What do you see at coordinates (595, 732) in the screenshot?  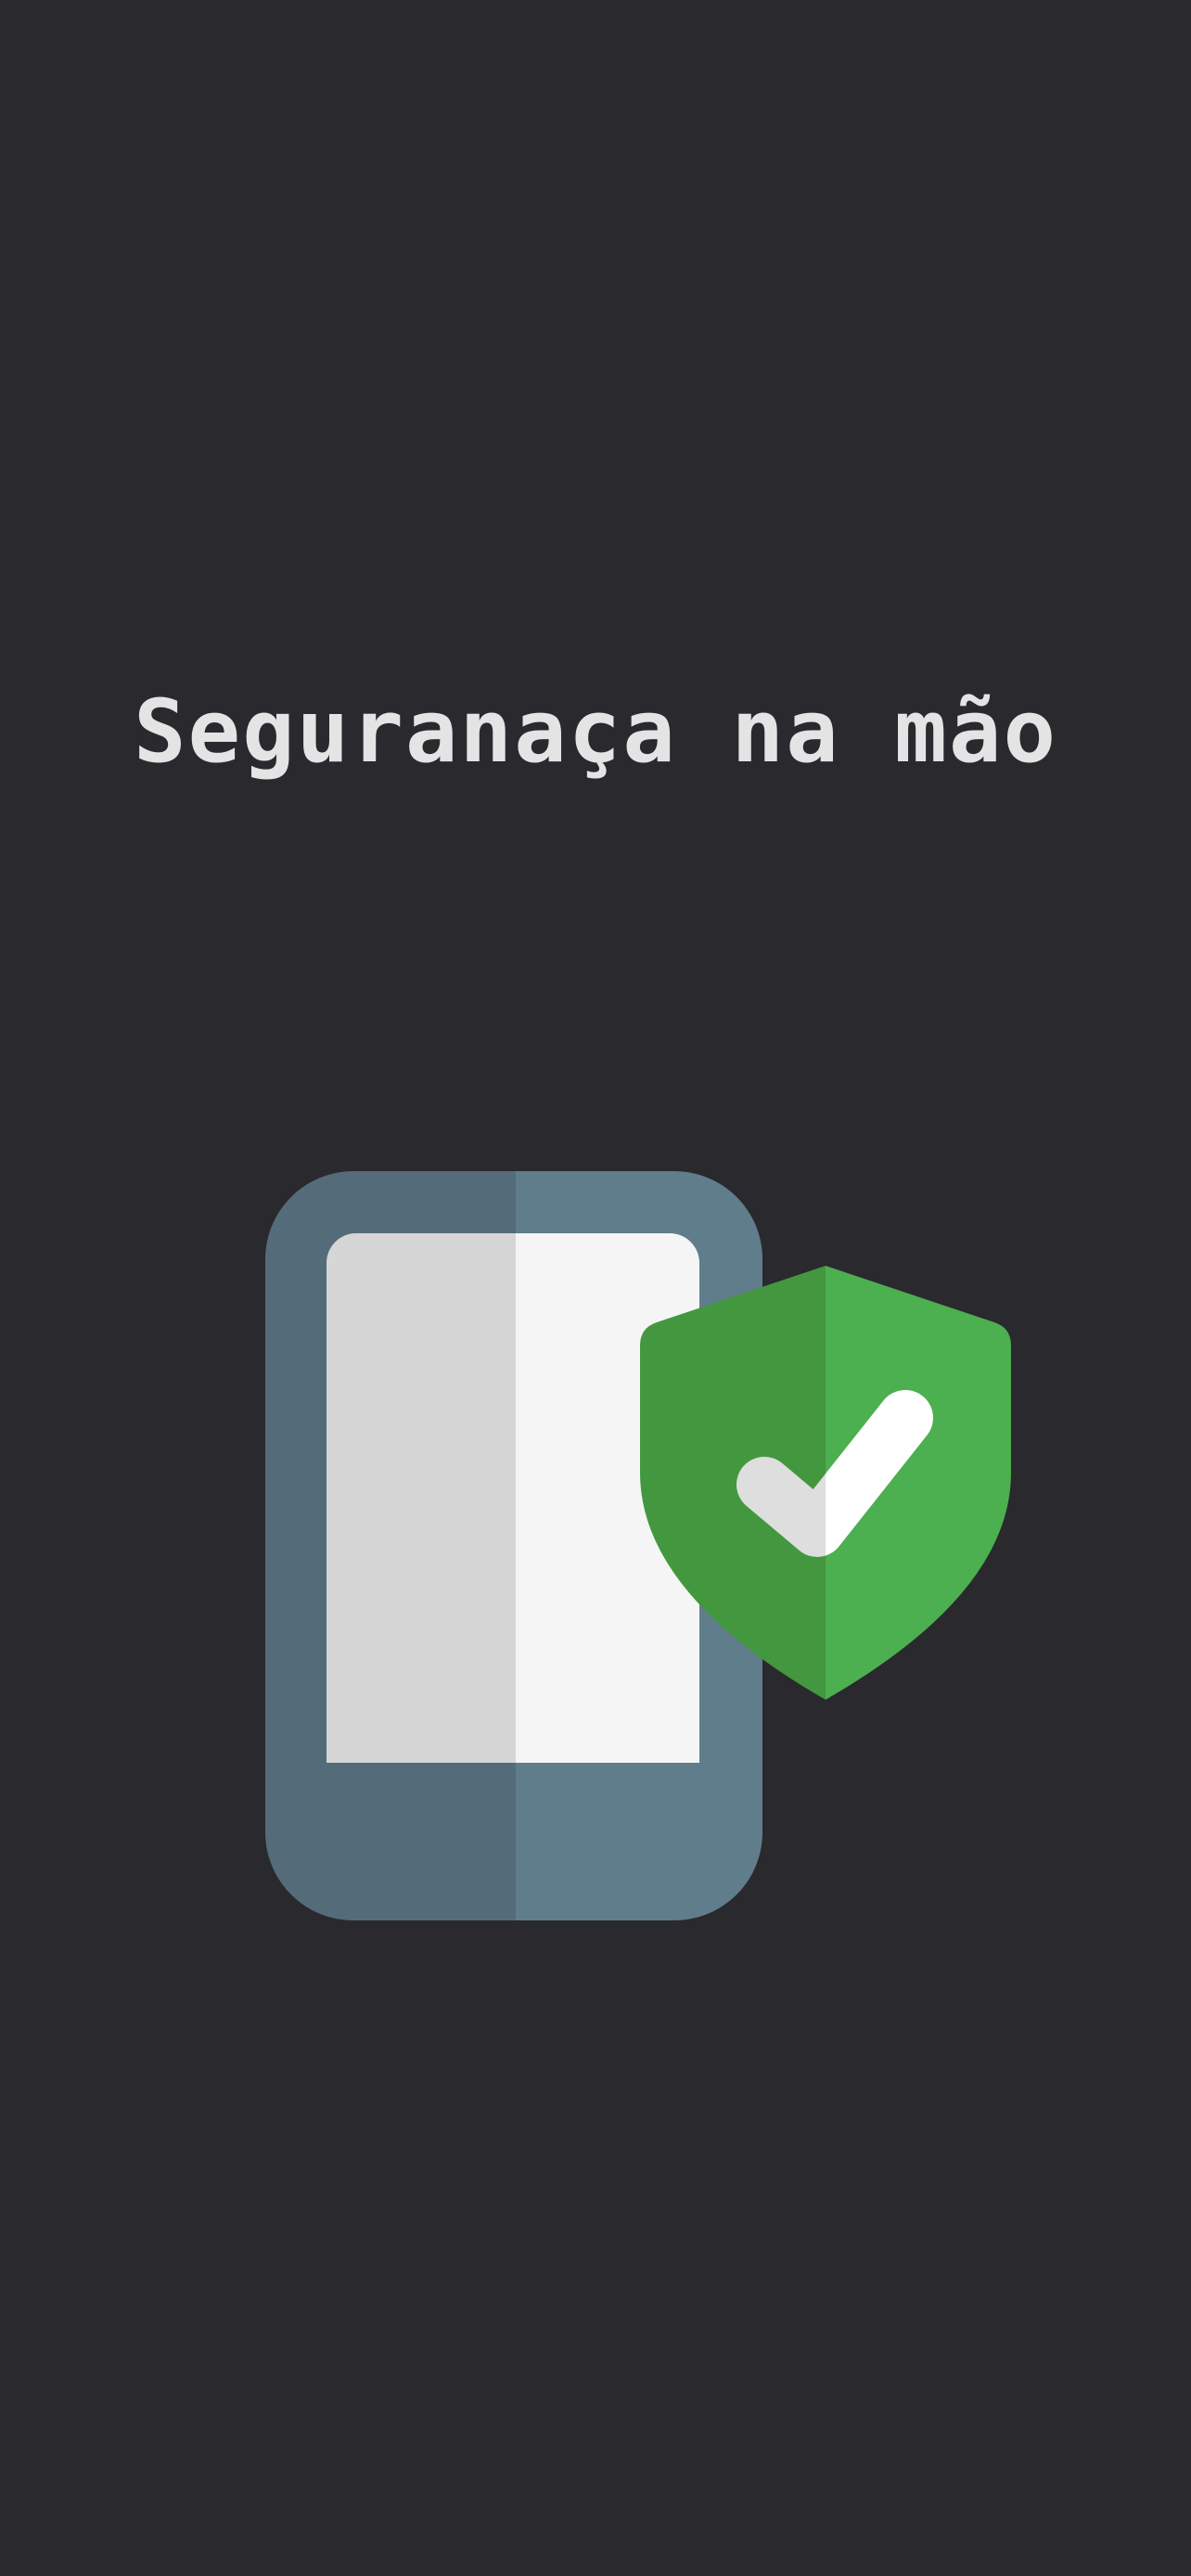 I see `page-title: Seguranaça na mão` at bounding box center [595, 732].